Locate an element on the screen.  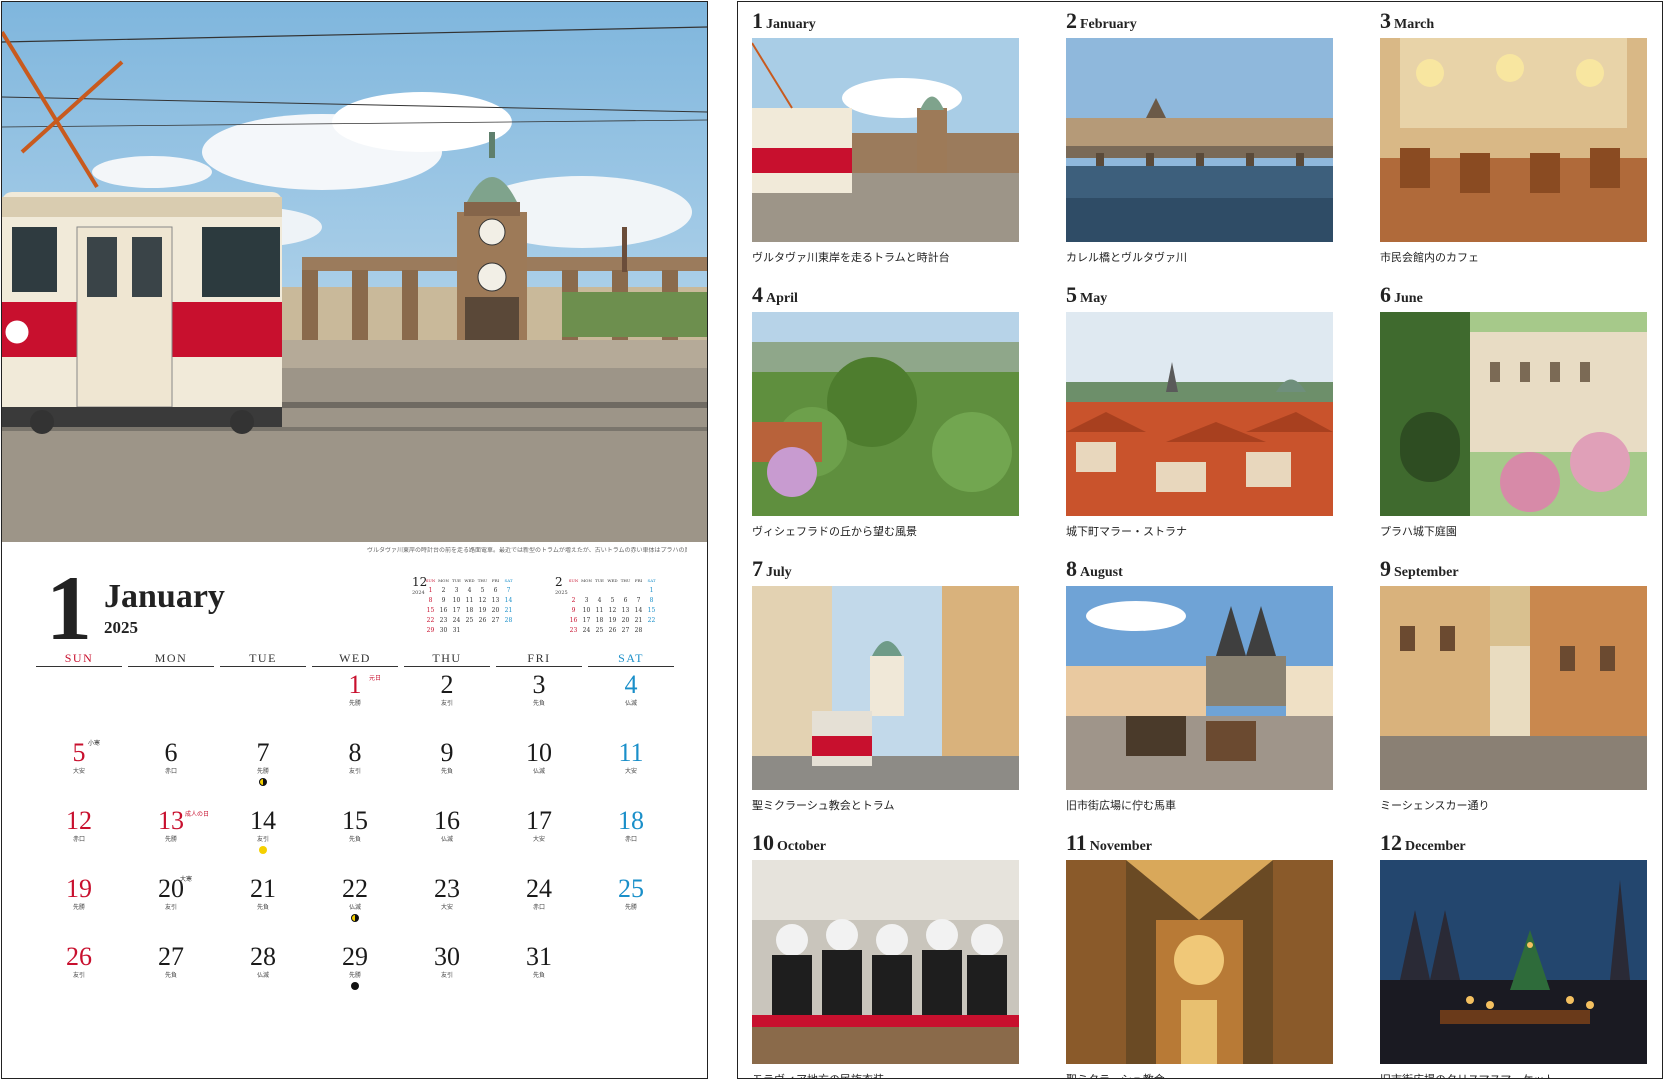
month-name: March is located at coordinates (1414, 24).